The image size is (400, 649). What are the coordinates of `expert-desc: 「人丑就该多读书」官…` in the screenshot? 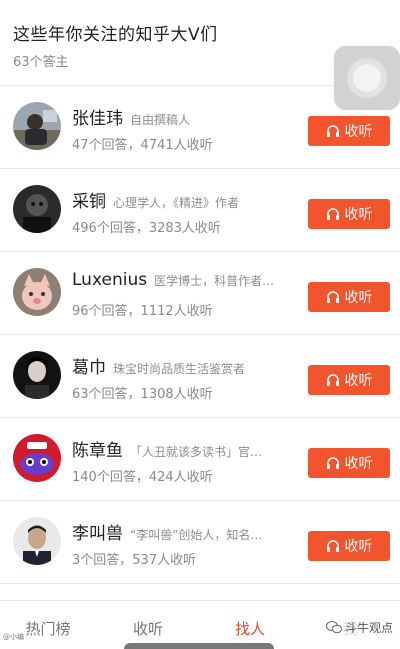 It's located at (196, 452).